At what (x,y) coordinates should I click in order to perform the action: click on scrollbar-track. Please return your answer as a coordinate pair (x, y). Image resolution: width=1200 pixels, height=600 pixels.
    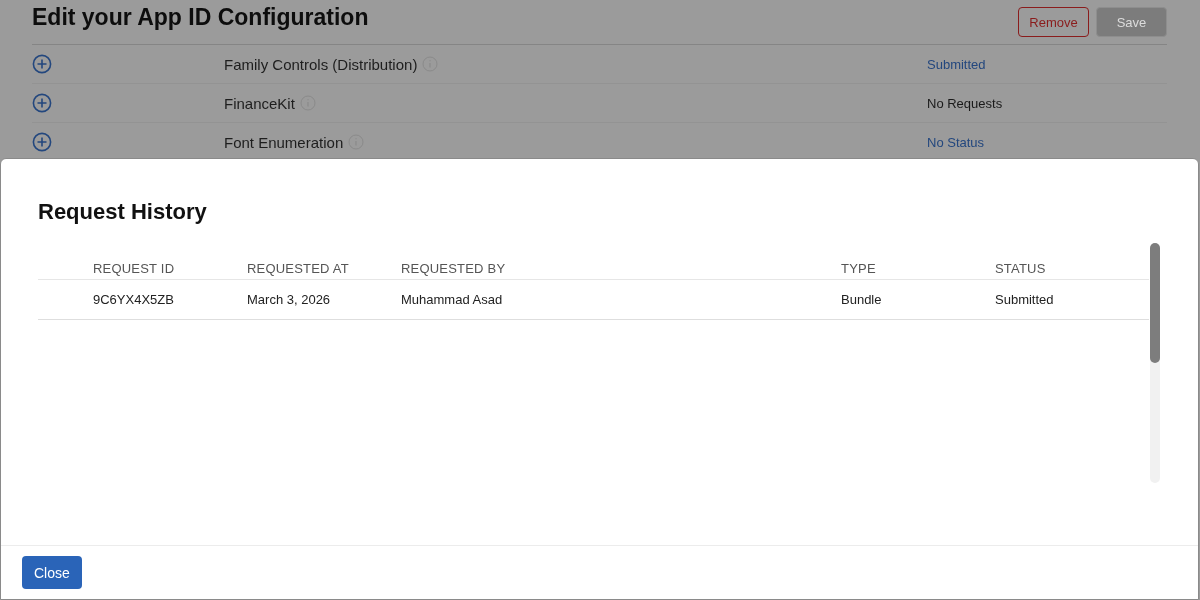
    Looking at the image, I should click on (1155, 363).